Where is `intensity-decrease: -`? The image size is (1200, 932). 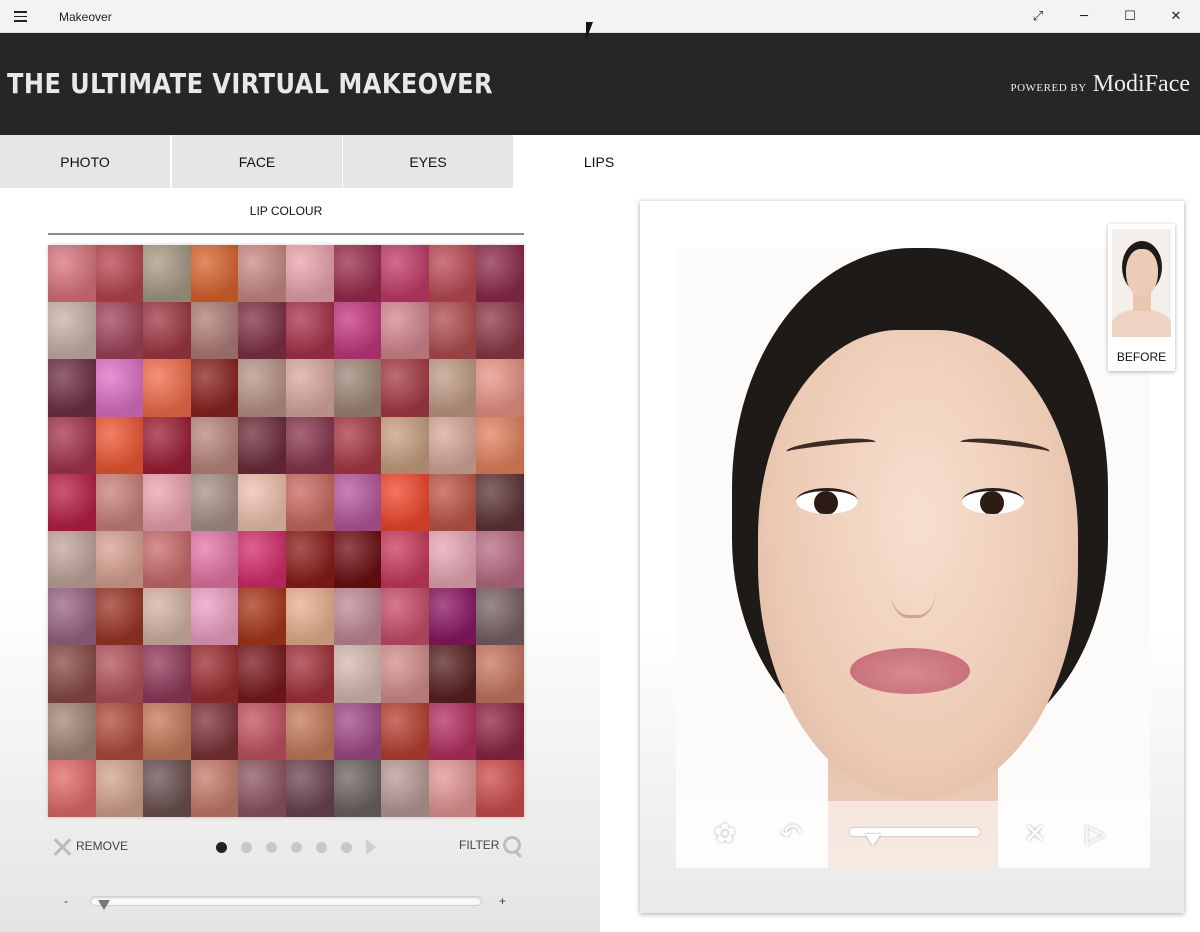
intensity-decrease: - is located at coordinates (66, 901).